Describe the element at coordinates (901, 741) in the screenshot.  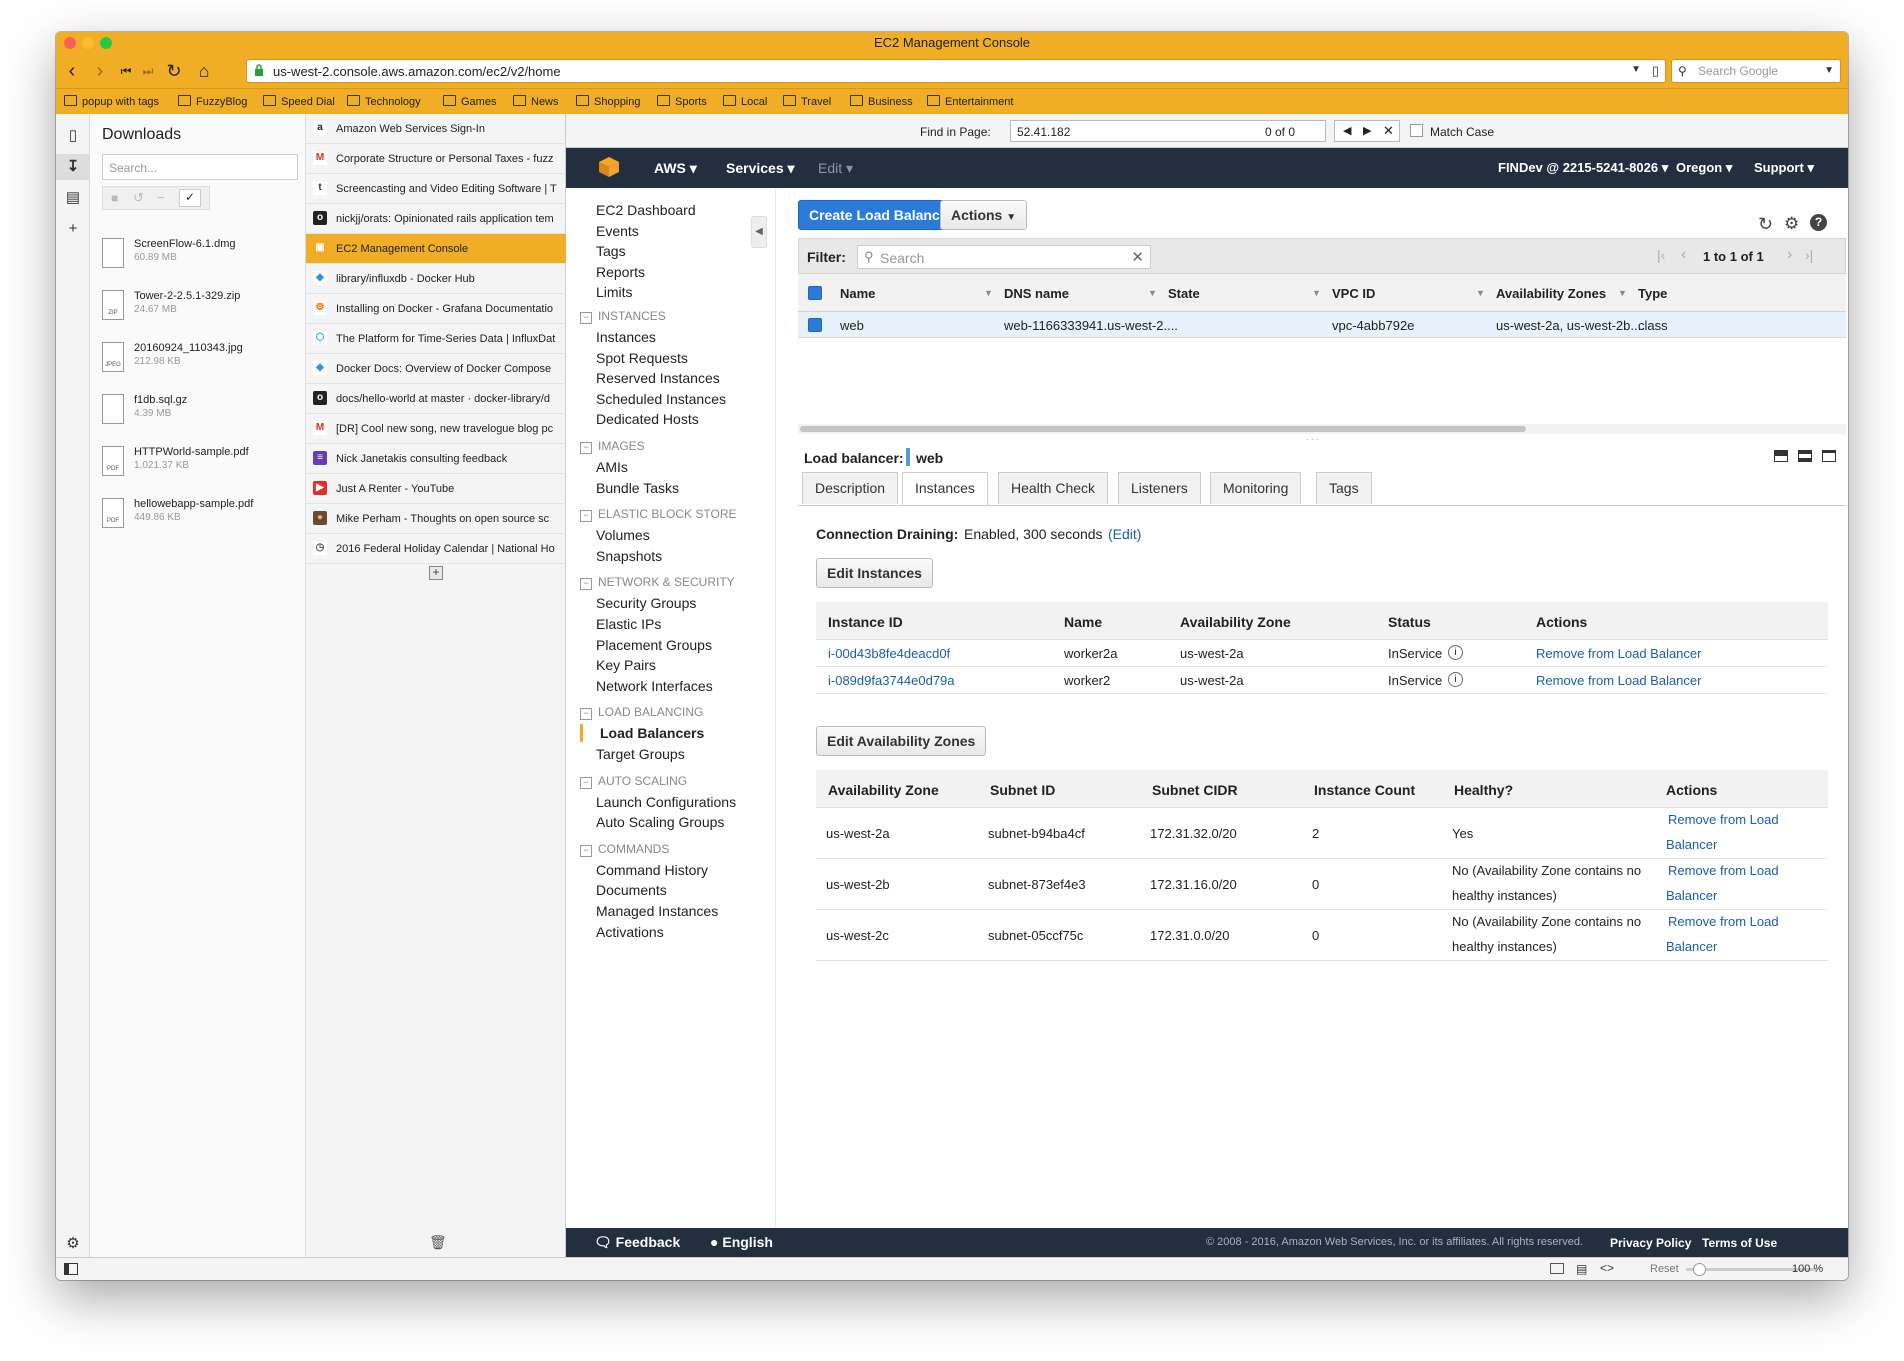
I see `edit-availability-zones-button: Edit Availability Zones` at that location.